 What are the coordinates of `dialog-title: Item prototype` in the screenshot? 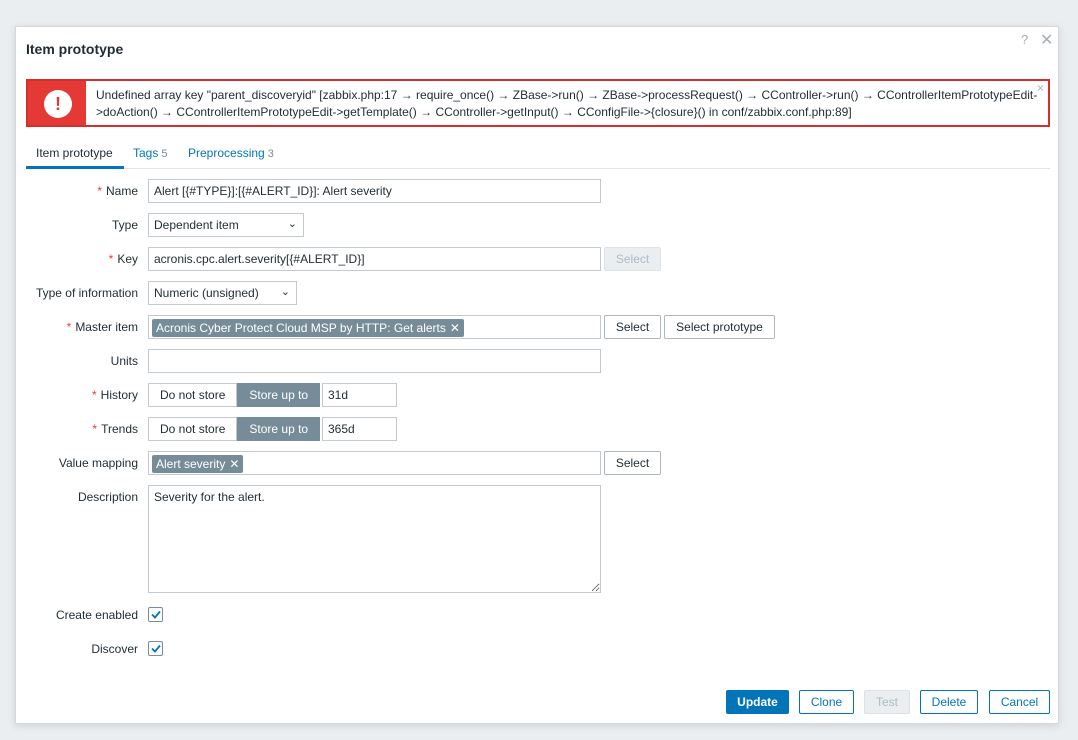 It's located at (75, 49).